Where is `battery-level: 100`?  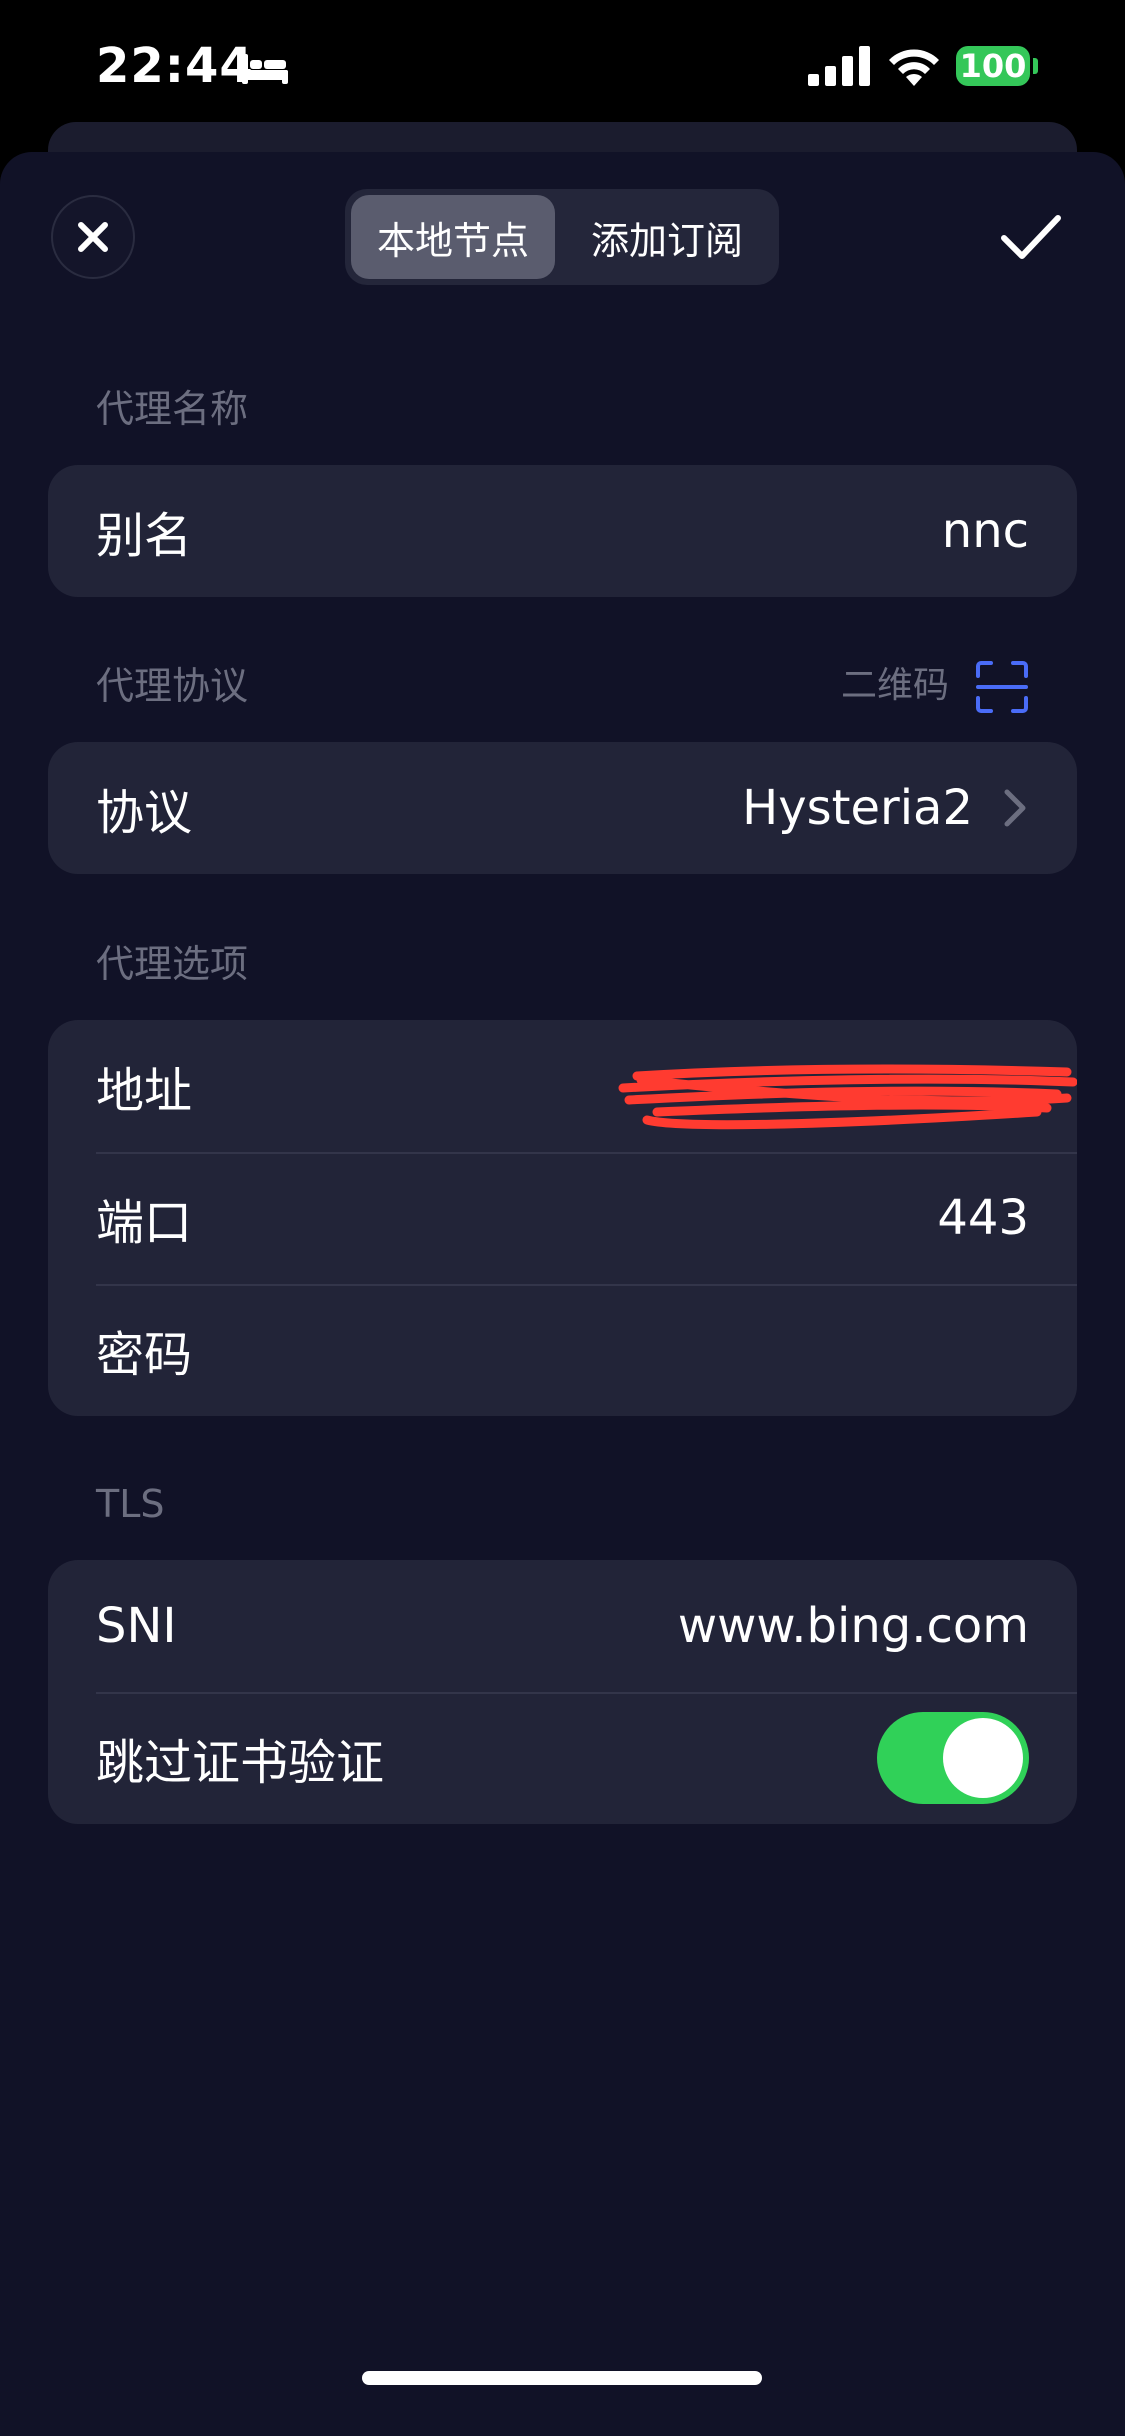
battery-level: 100 is located at coordinates (993, 66).